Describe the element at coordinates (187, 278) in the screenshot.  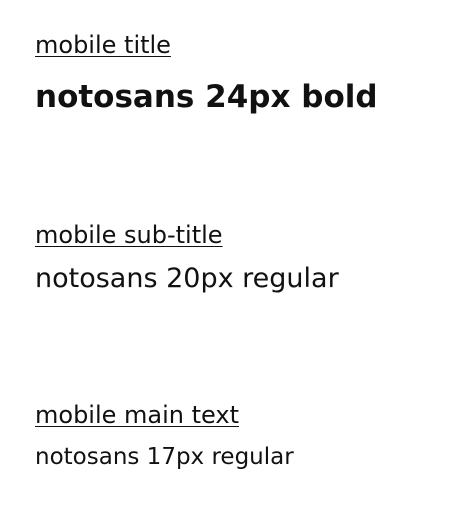
I see `mobile-subtitle-sample: notosans 20px regular` at that location.